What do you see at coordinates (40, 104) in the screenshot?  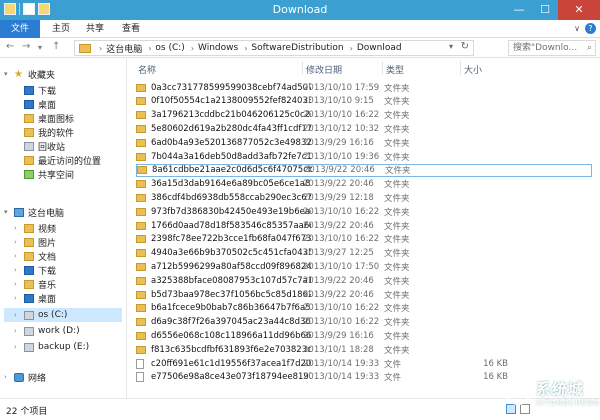 I see `nav-item-desktop: 桌面` at bounding box center [40, 104].